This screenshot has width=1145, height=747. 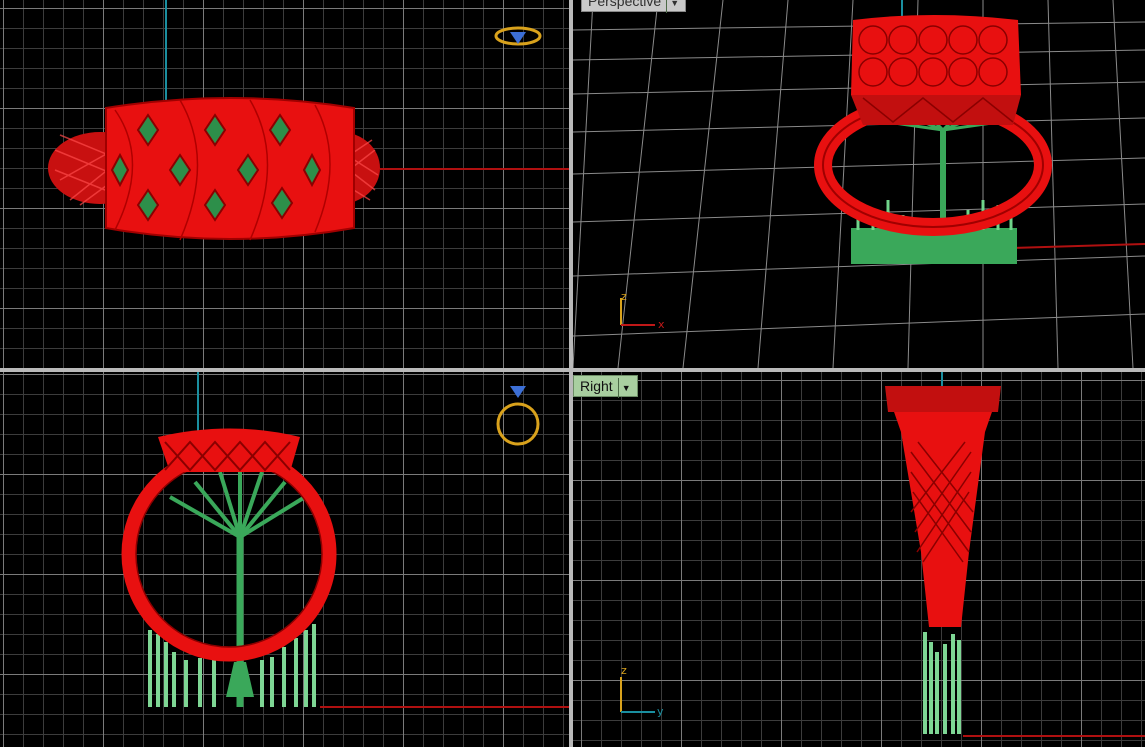 I want to click on viewport-divider-horizontal, so click(x=572, y=370).